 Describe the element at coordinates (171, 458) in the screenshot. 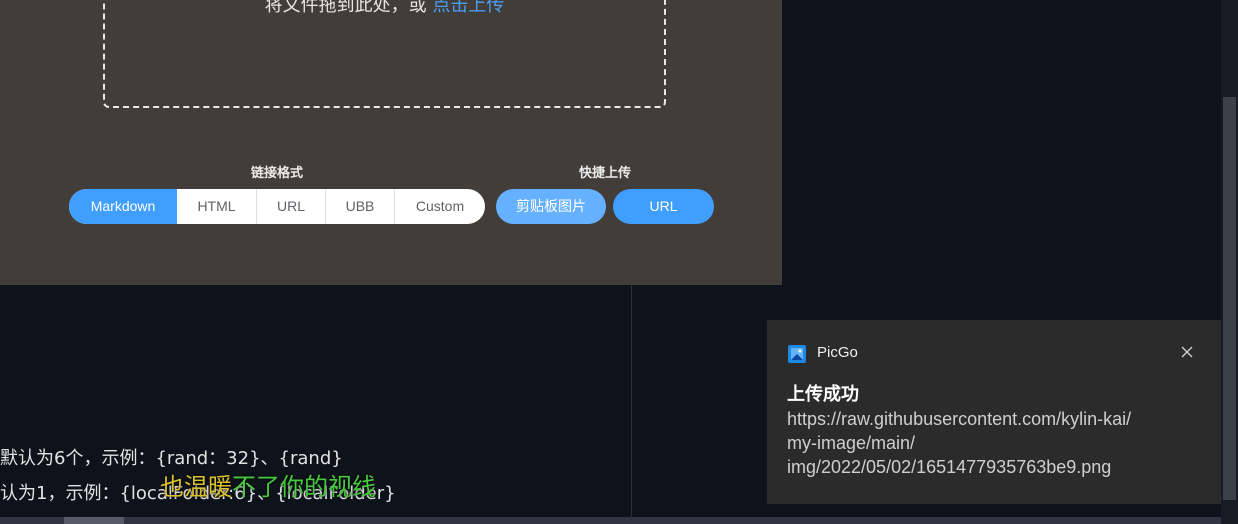

I see `doc-text-line: 默认为6个，示例：{rand：32}、{rand}` at that location.